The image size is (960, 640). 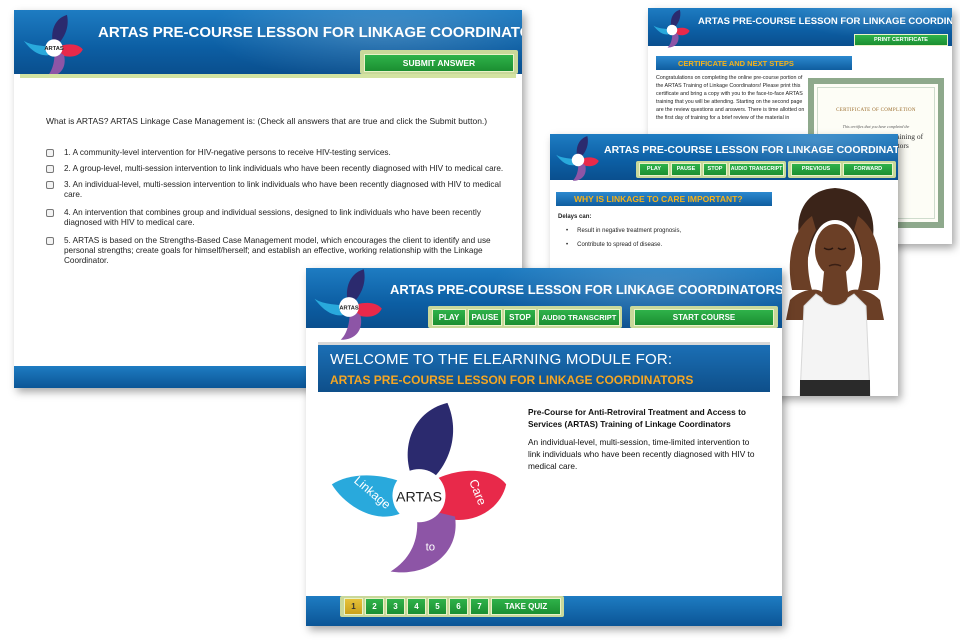 I want to click on page-button-6: 6, so click(x=458, y=606).